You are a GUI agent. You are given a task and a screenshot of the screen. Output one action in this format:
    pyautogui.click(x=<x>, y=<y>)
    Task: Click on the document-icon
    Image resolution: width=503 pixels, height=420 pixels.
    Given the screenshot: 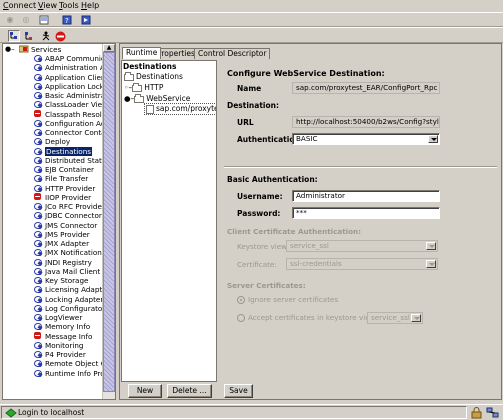 What is the action you would take?
    pyautogui.click(x=150, y=109)
    